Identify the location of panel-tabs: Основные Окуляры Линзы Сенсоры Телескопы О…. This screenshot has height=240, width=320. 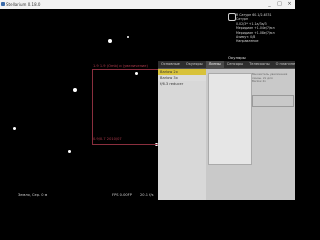
(226, 65).